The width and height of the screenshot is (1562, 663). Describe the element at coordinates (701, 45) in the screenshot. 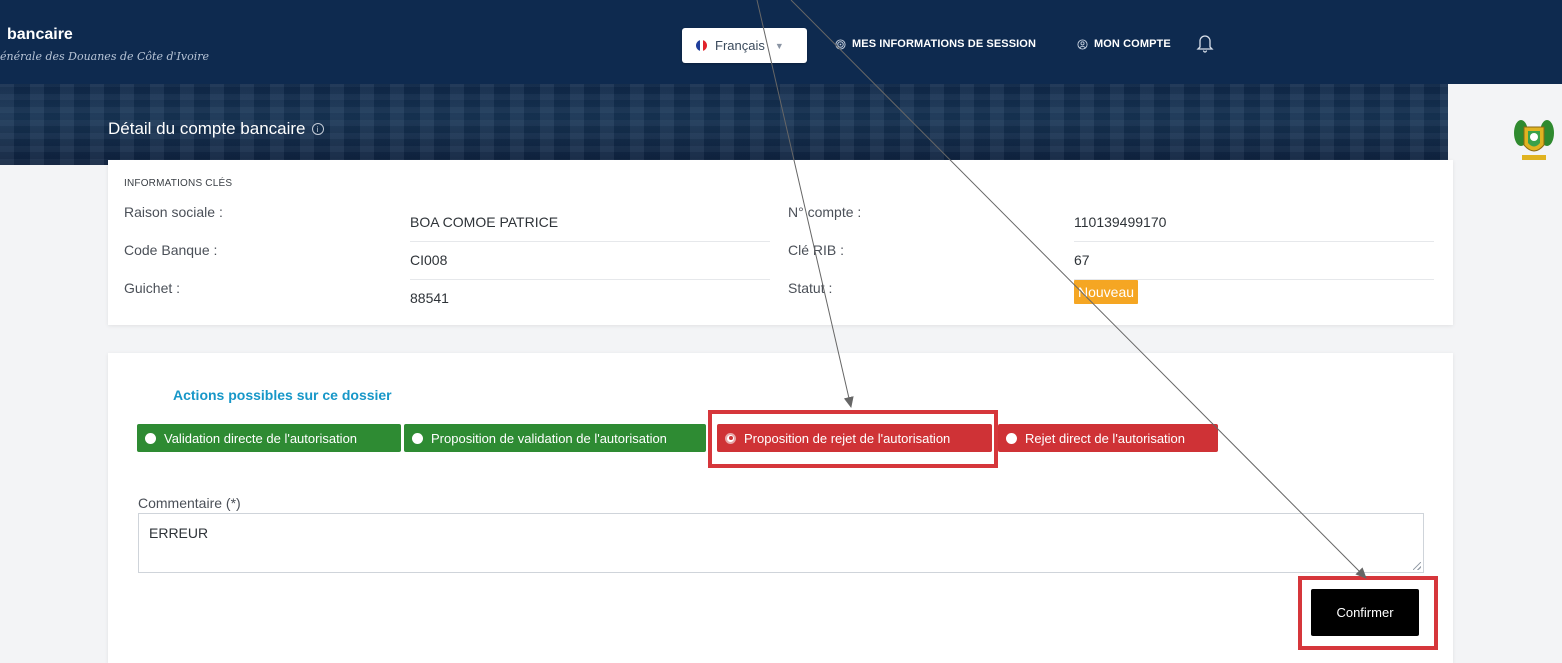

I see `france-flag-icon` at that location.